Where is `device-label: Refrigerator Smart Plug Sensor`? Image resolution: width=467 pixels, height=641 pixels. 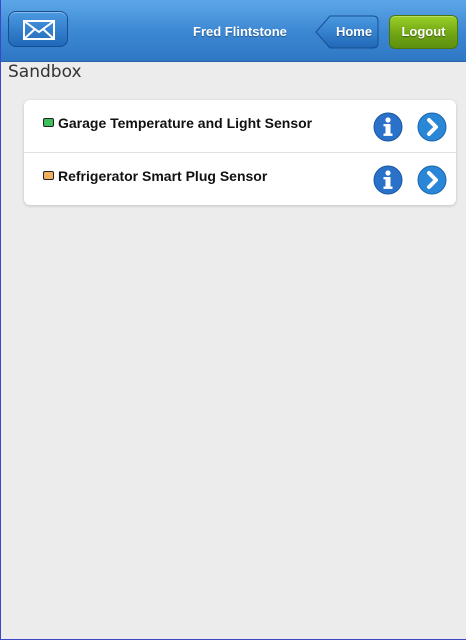 device-label: Refrigerator Smart Plug Sensor is located at coordinates (163, 176).